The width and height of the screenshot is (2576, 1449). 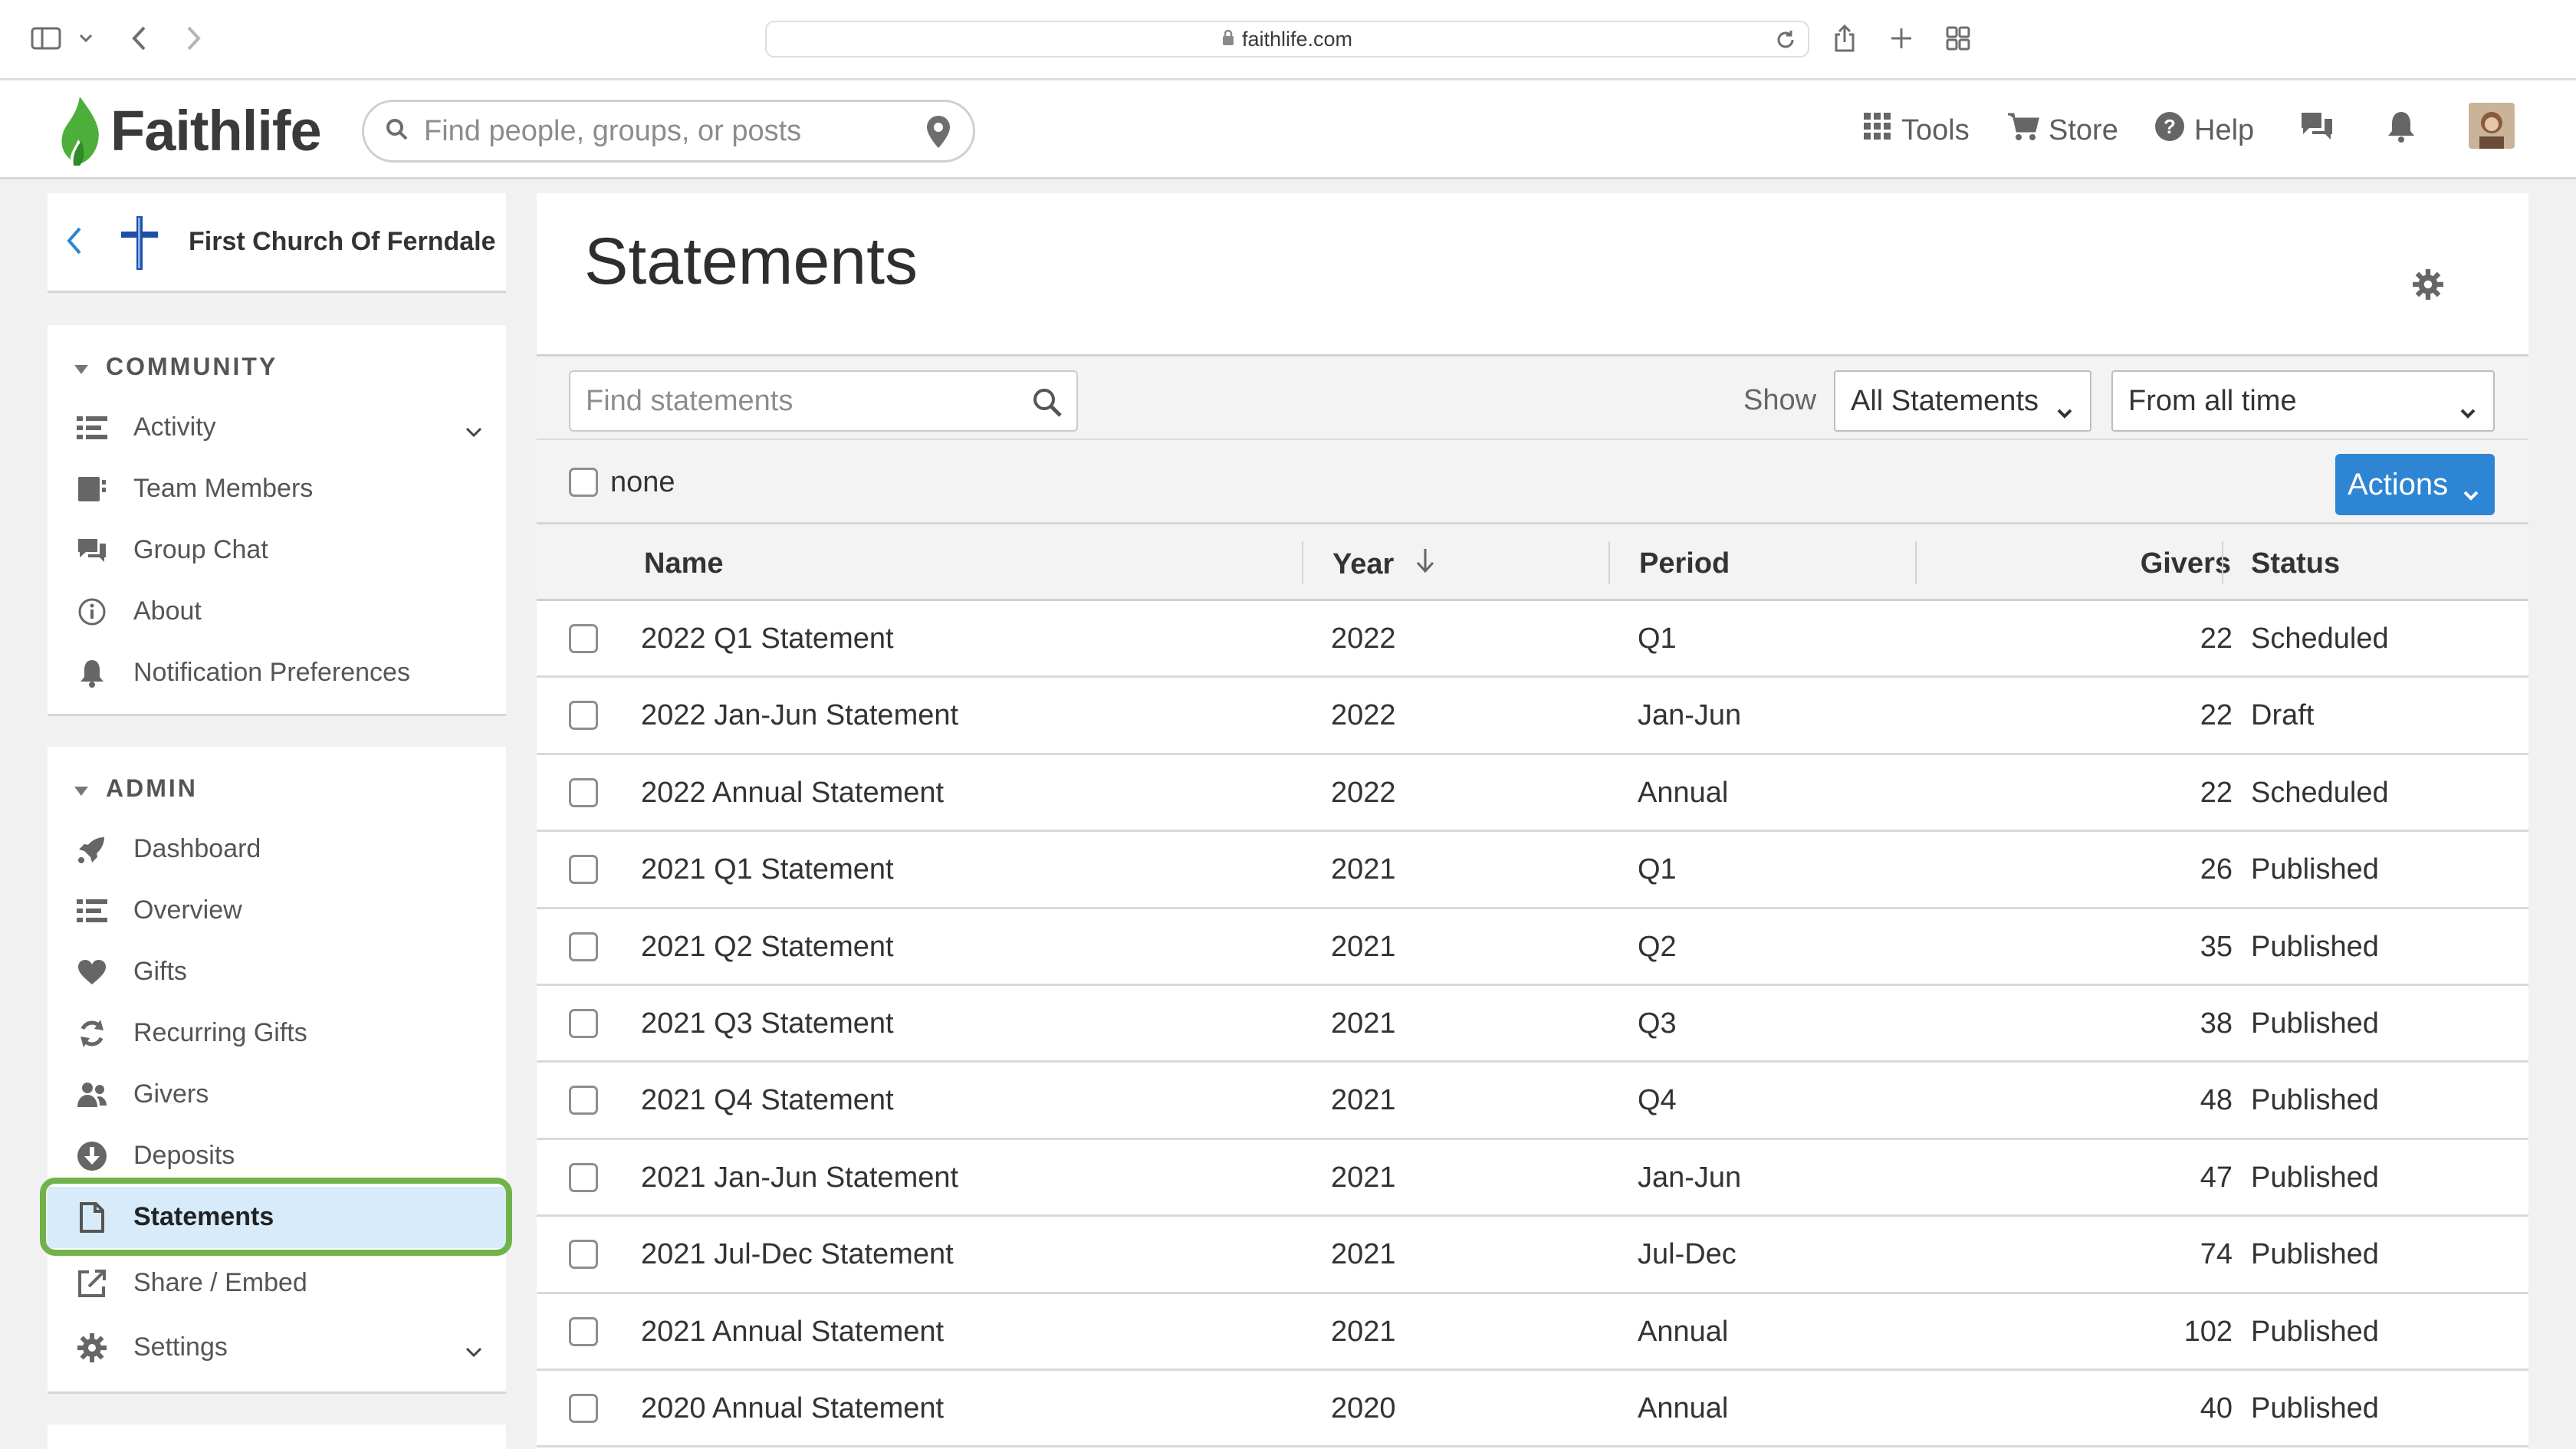 What do you see at coordinates (684, 563) in the screenshot?
I see `column-header-name: Name` at bounding box center [684, 563].